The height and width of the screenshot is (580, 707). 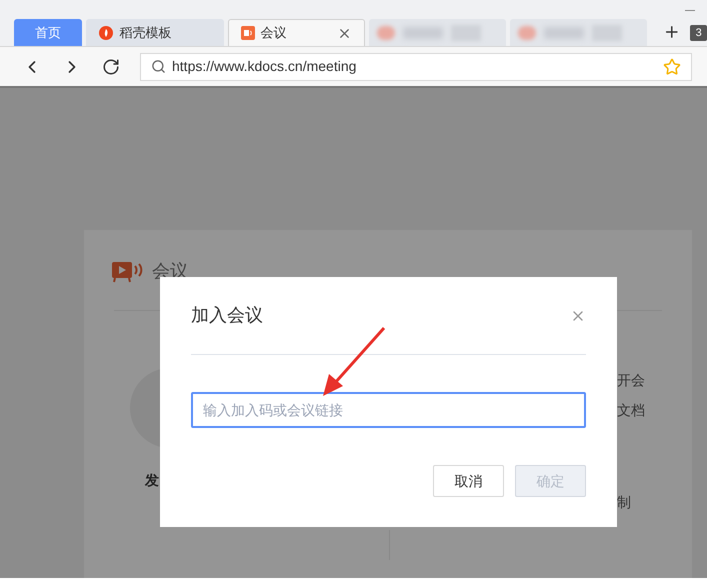 I want to click on page-text: 发, so click(x=152, y=480).